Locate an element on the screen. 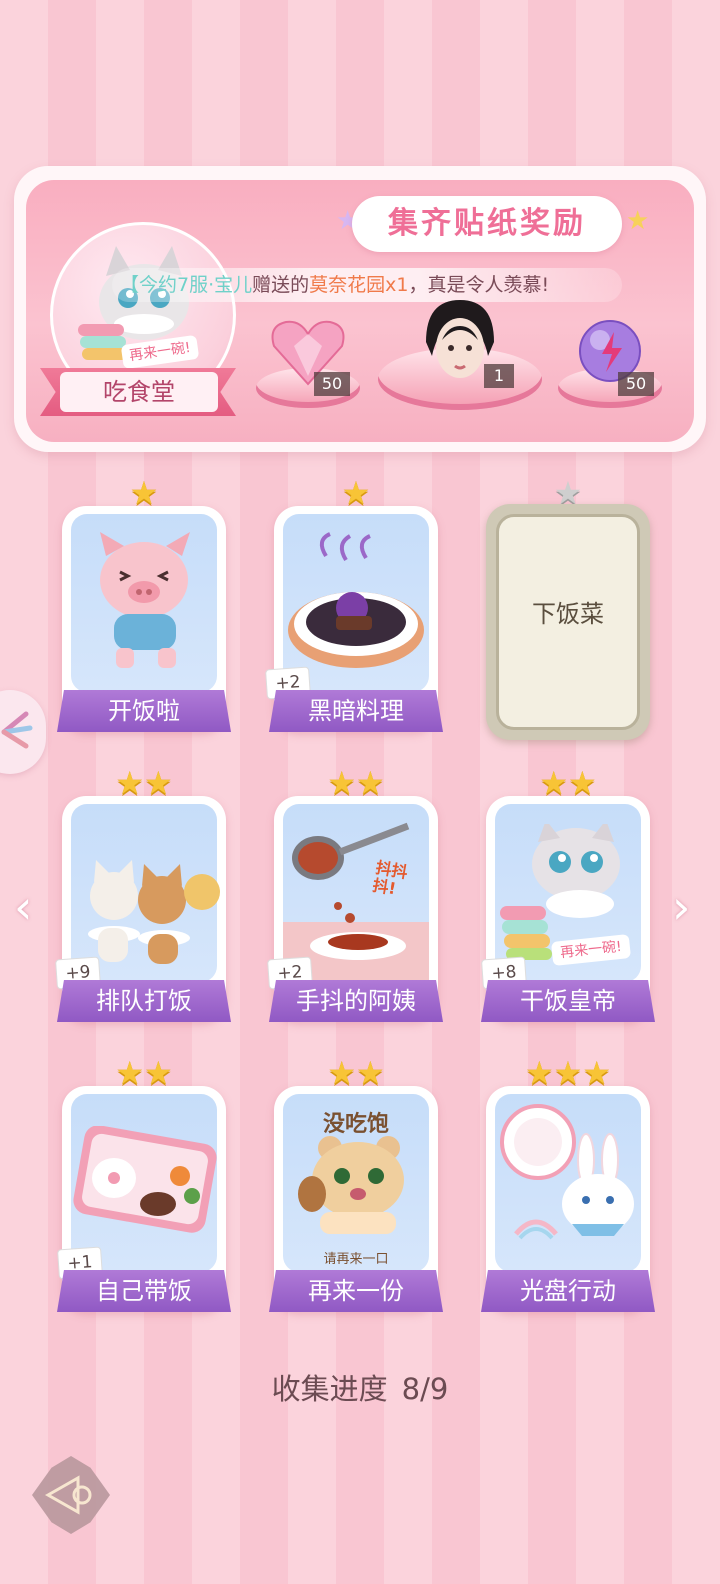  card-stars: ★ ★ ★ is located at coordinates (568, 1073).